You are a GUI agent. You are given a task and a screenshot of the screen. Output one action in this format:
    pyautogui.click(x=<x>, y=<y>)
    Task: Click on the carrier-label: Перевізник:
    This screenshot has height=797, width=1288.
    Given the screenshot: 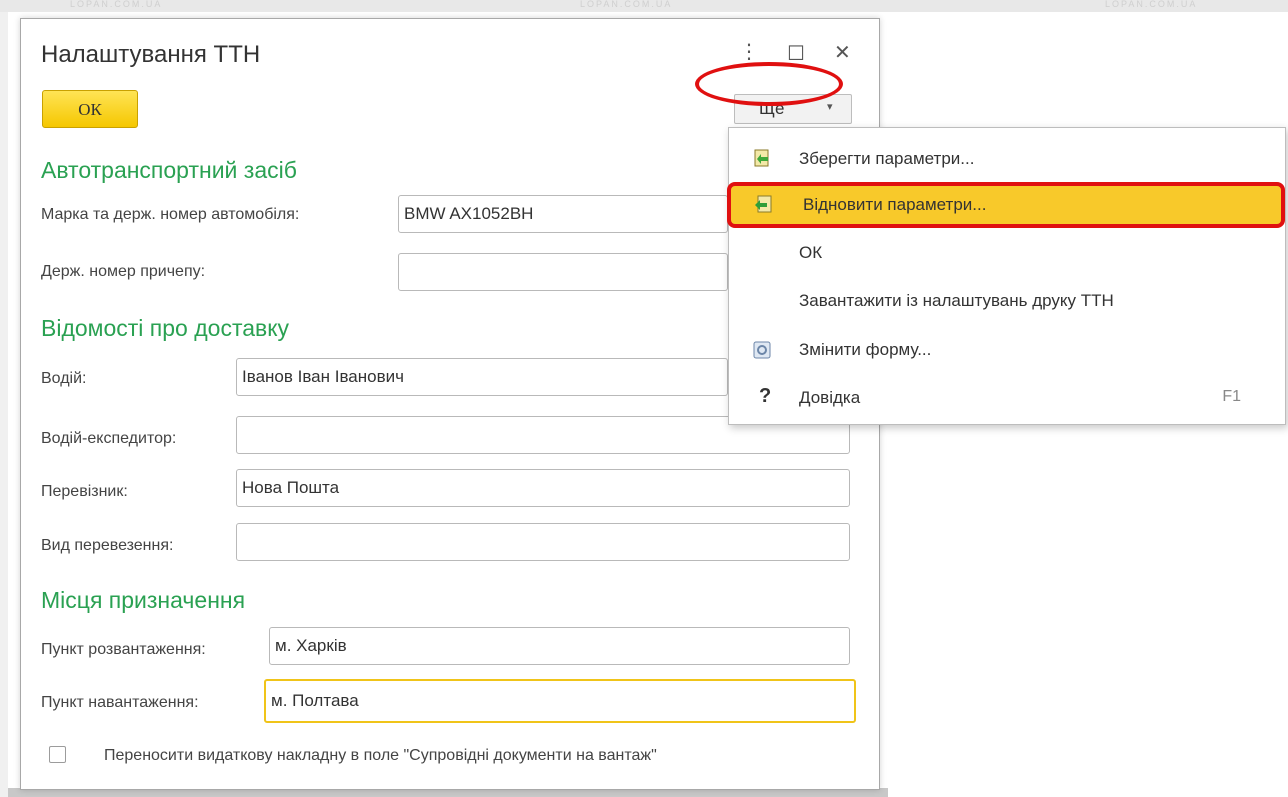 What is the action you would take?
    pyautogui.click(x=84, y=491)
    